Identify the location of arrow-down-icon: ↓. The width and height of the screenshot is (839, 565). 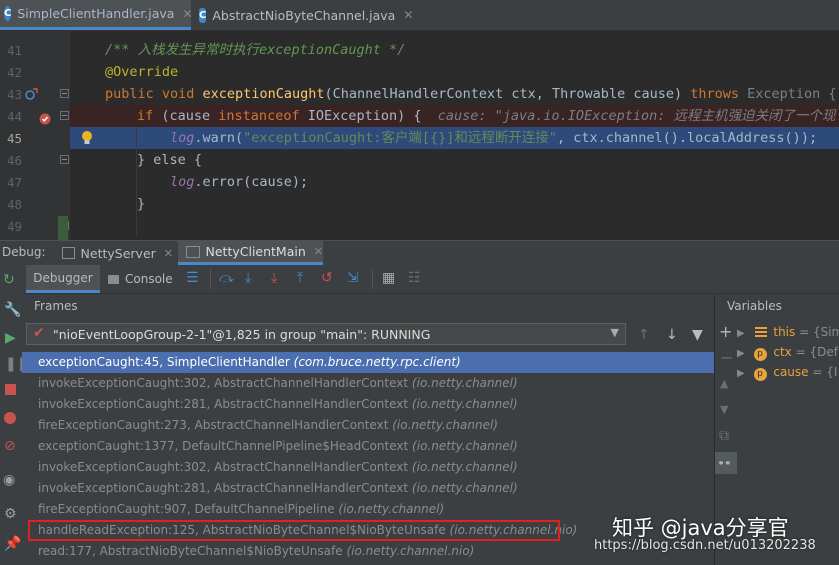
(672, 335).